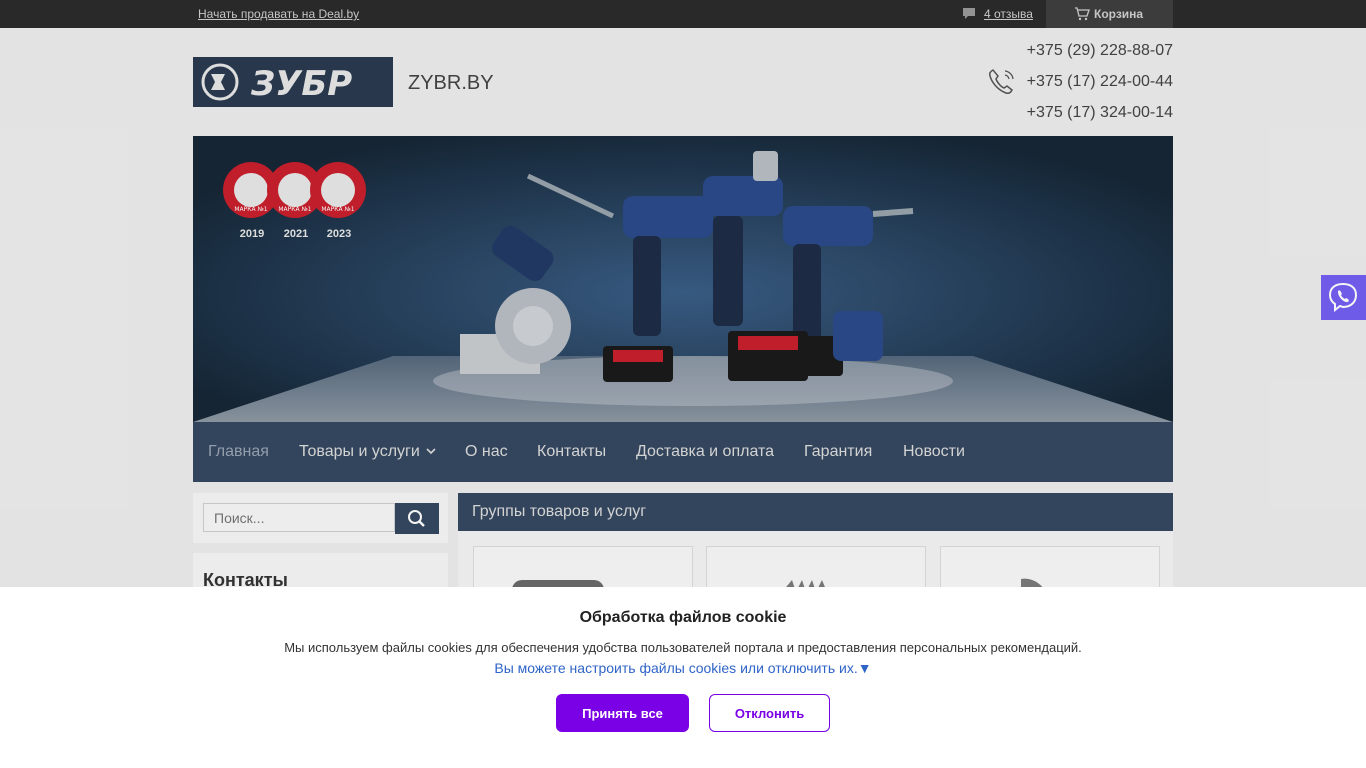 The width and height of the screenshot is (1366, 768). Describe the element at coordinates (769, 713) in the screenshot. I see `decline-button: Отклонить` at that location.